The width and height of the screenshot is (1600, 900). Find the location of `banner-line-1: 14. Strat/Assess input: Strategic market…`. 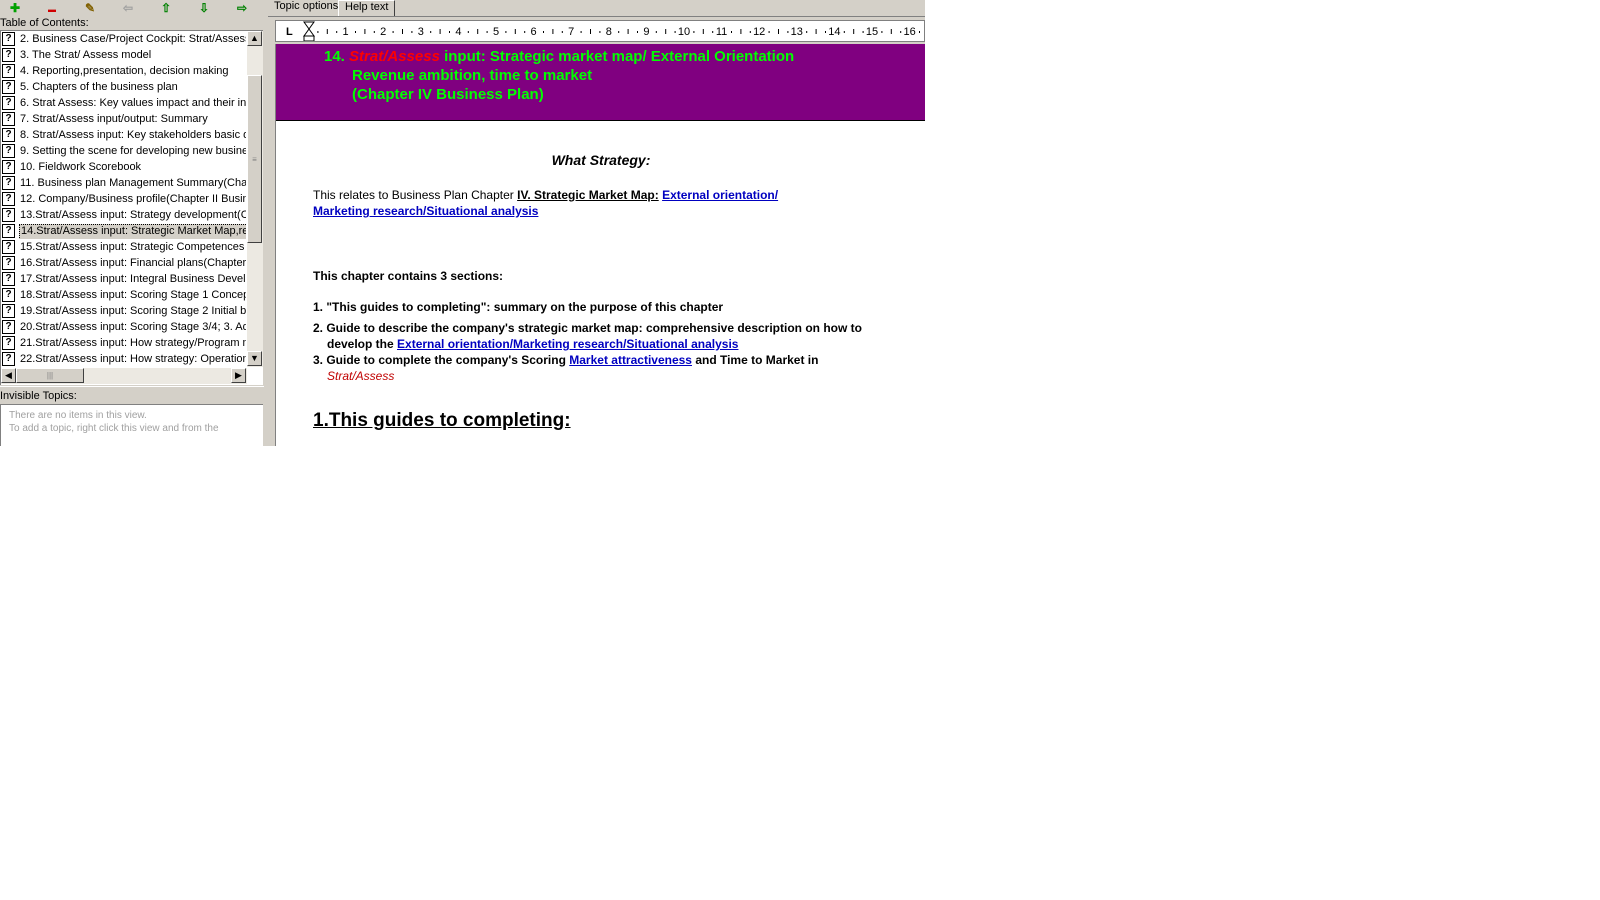

banner-line-1: 14. Strat/Assess input: Strategic market… is located at coordinates (559, 56).